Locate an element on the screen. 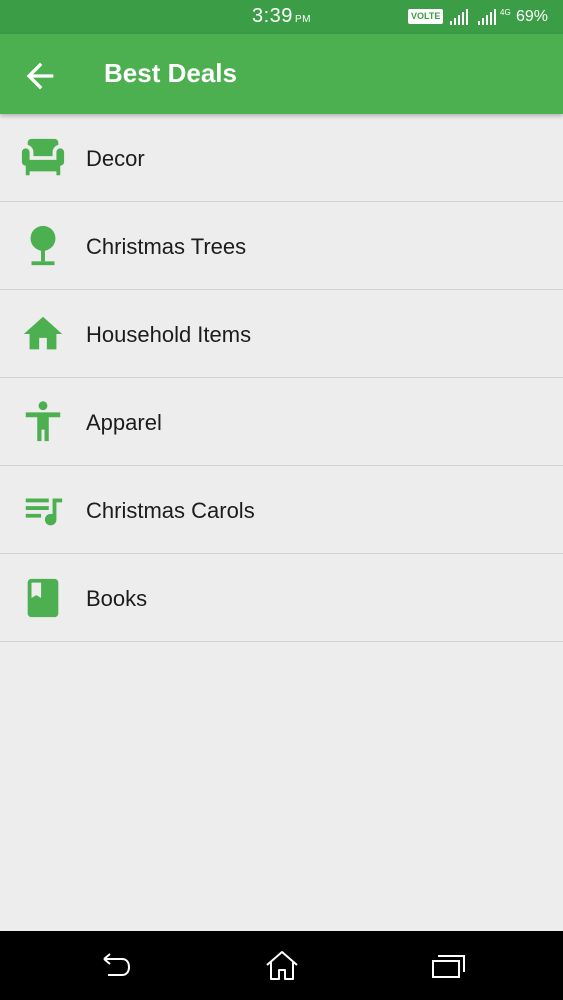 This screenshot has width=563, height=1000. arrow-back-icon is located at coordinates (40, 76).